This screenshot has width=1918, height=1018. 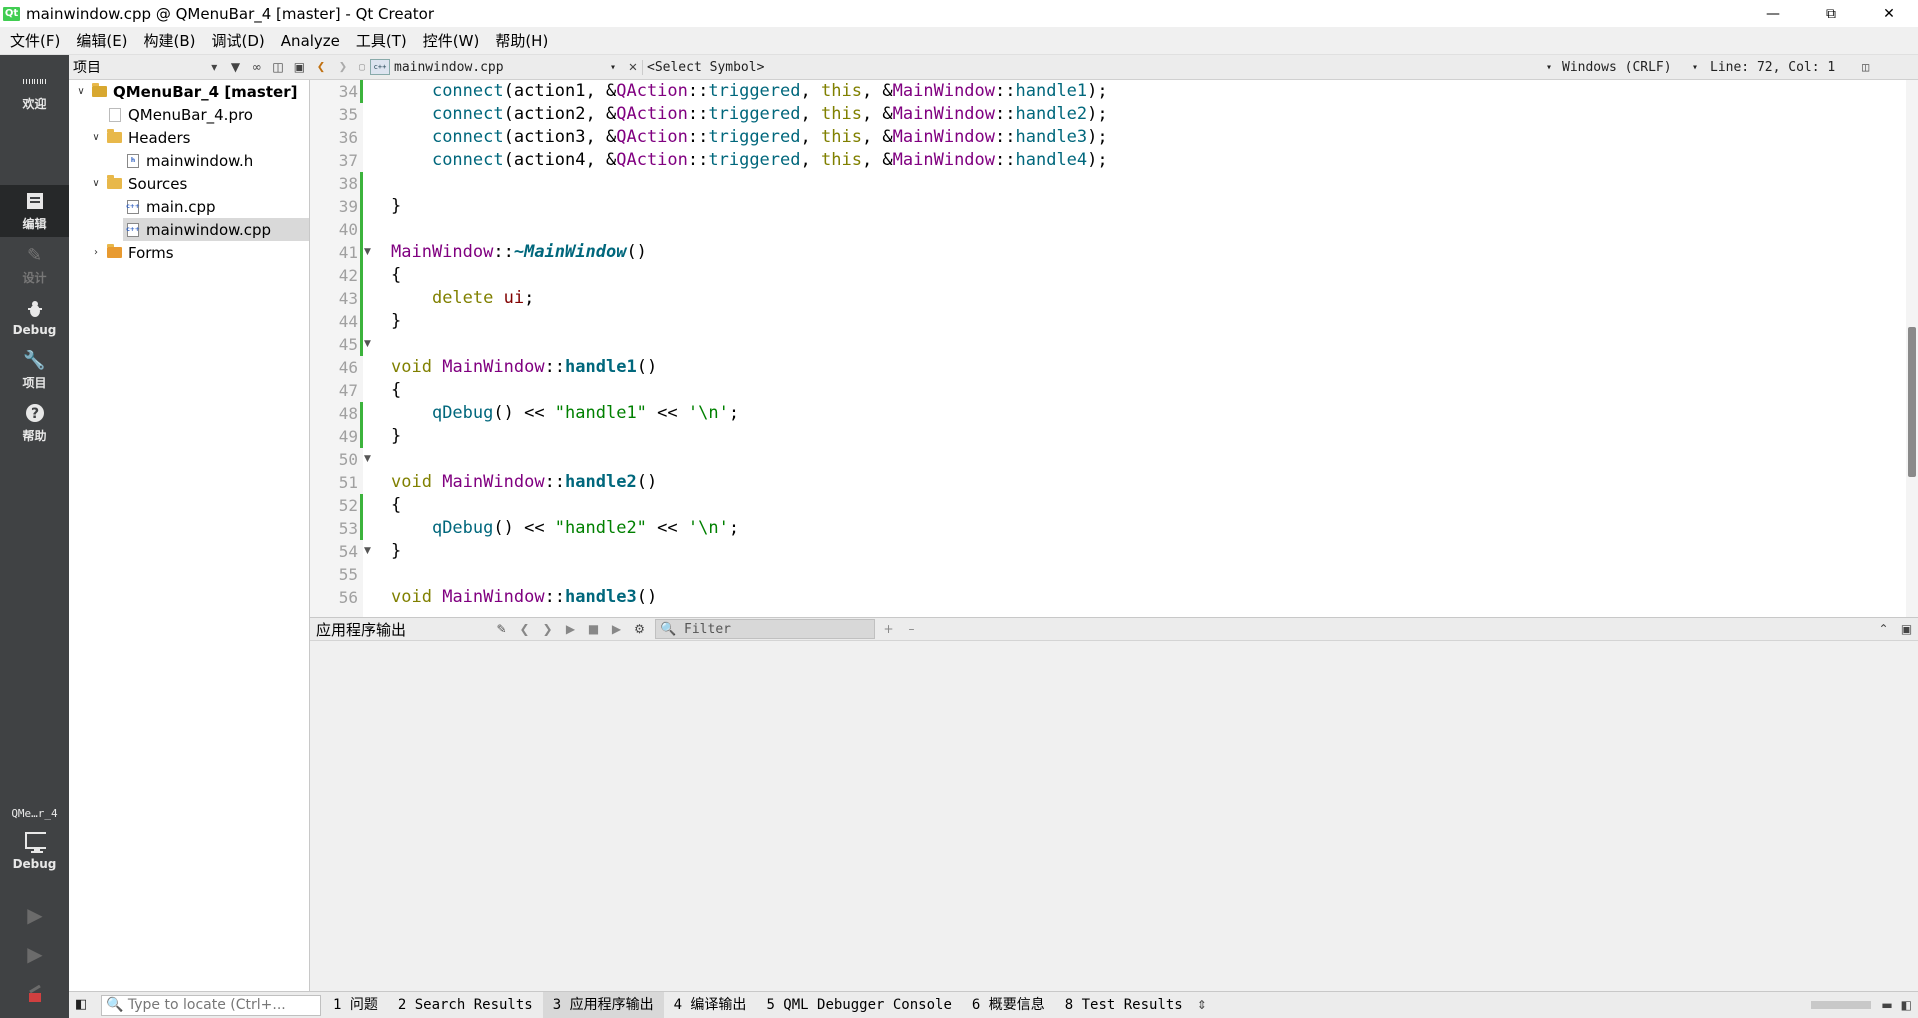 What do you see at coordinates (348, 321) in the screenshot?
I see `line-number: 44` at bounding box center [348, 321].